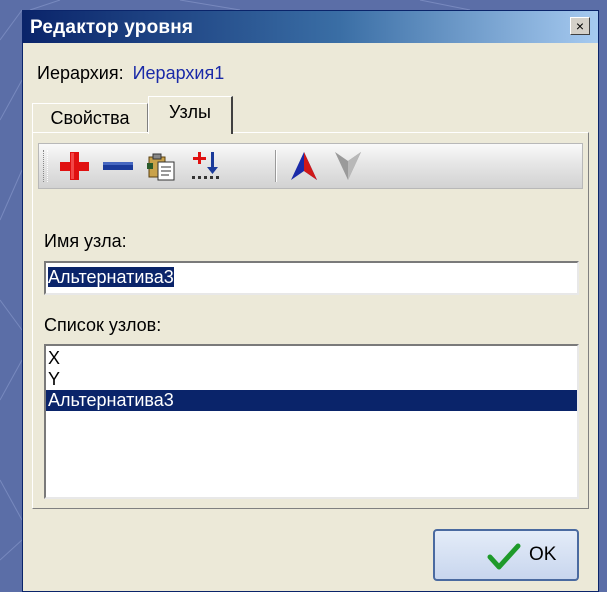 This screenshot has height=592, width=607. Describe the element at coordinates (80, 73) in the screenshot. I see `hierarchy-label: Иерархия:` at that location.